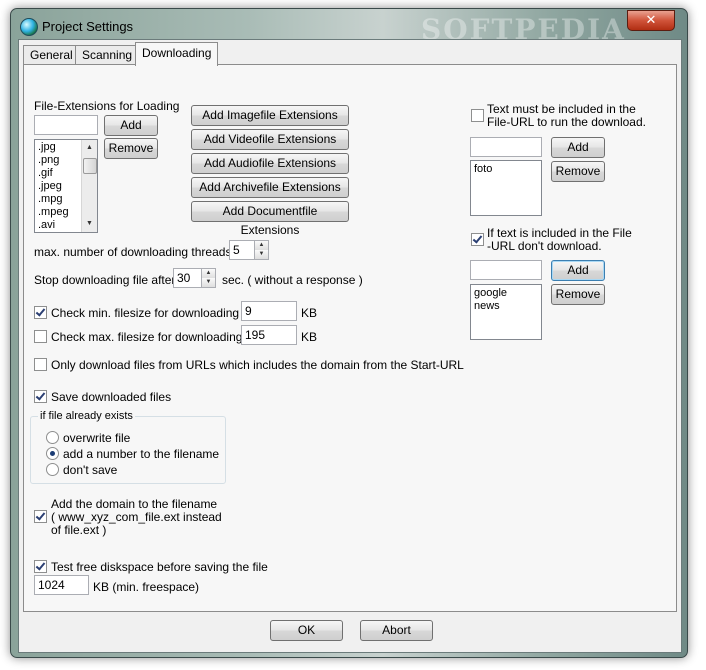 The height and width of the screenshot is (670, 706). Describe the element at coordinates (40, 364) in the screenshot. I see `domain-only-checkbox` at that location.